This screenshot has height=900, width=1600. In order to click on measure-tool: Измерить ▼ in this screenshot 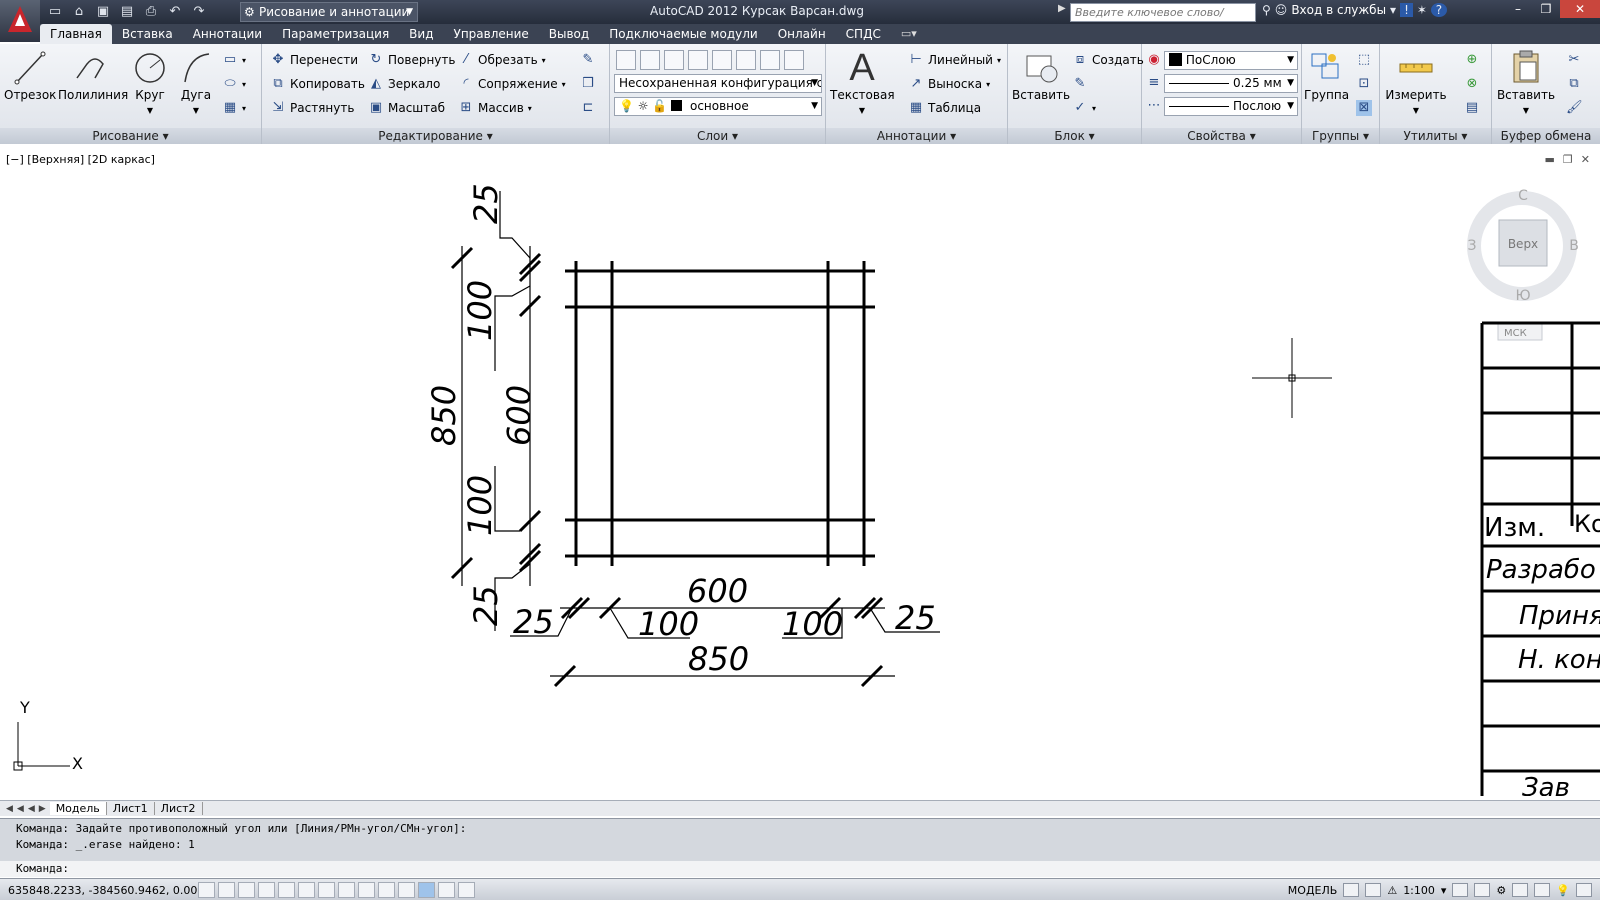, I will do `click(1416, 82)`.